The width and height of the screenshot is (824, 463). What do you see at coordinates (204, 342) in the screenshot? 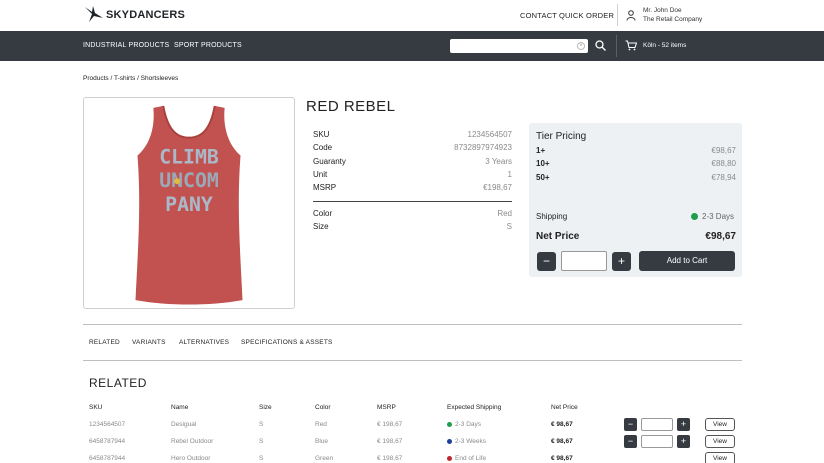
I see `tab-alternatives: ALTERNATIVES` at bounding box center [204, 342].